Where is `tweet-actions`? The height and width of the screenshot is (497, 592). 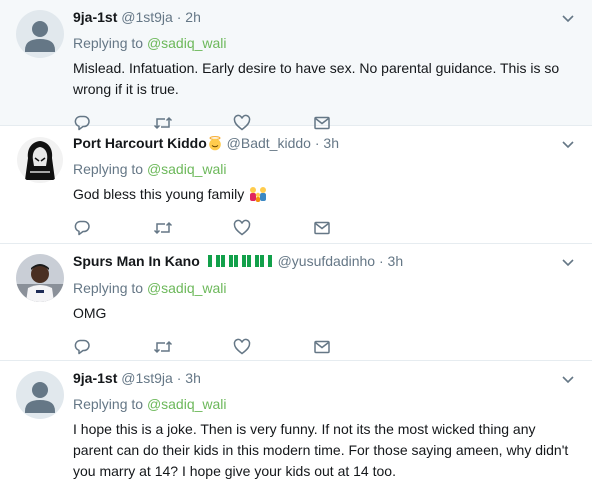 tweet-actions is located at coordinates (324, 232).